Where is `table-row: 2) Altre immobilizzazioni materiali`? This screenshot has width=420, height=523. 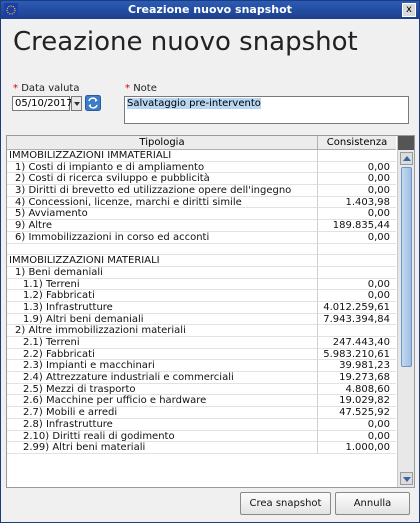
table-row: 2) Altre immobilizzazioni materiali is located at coordinates (201, 331).